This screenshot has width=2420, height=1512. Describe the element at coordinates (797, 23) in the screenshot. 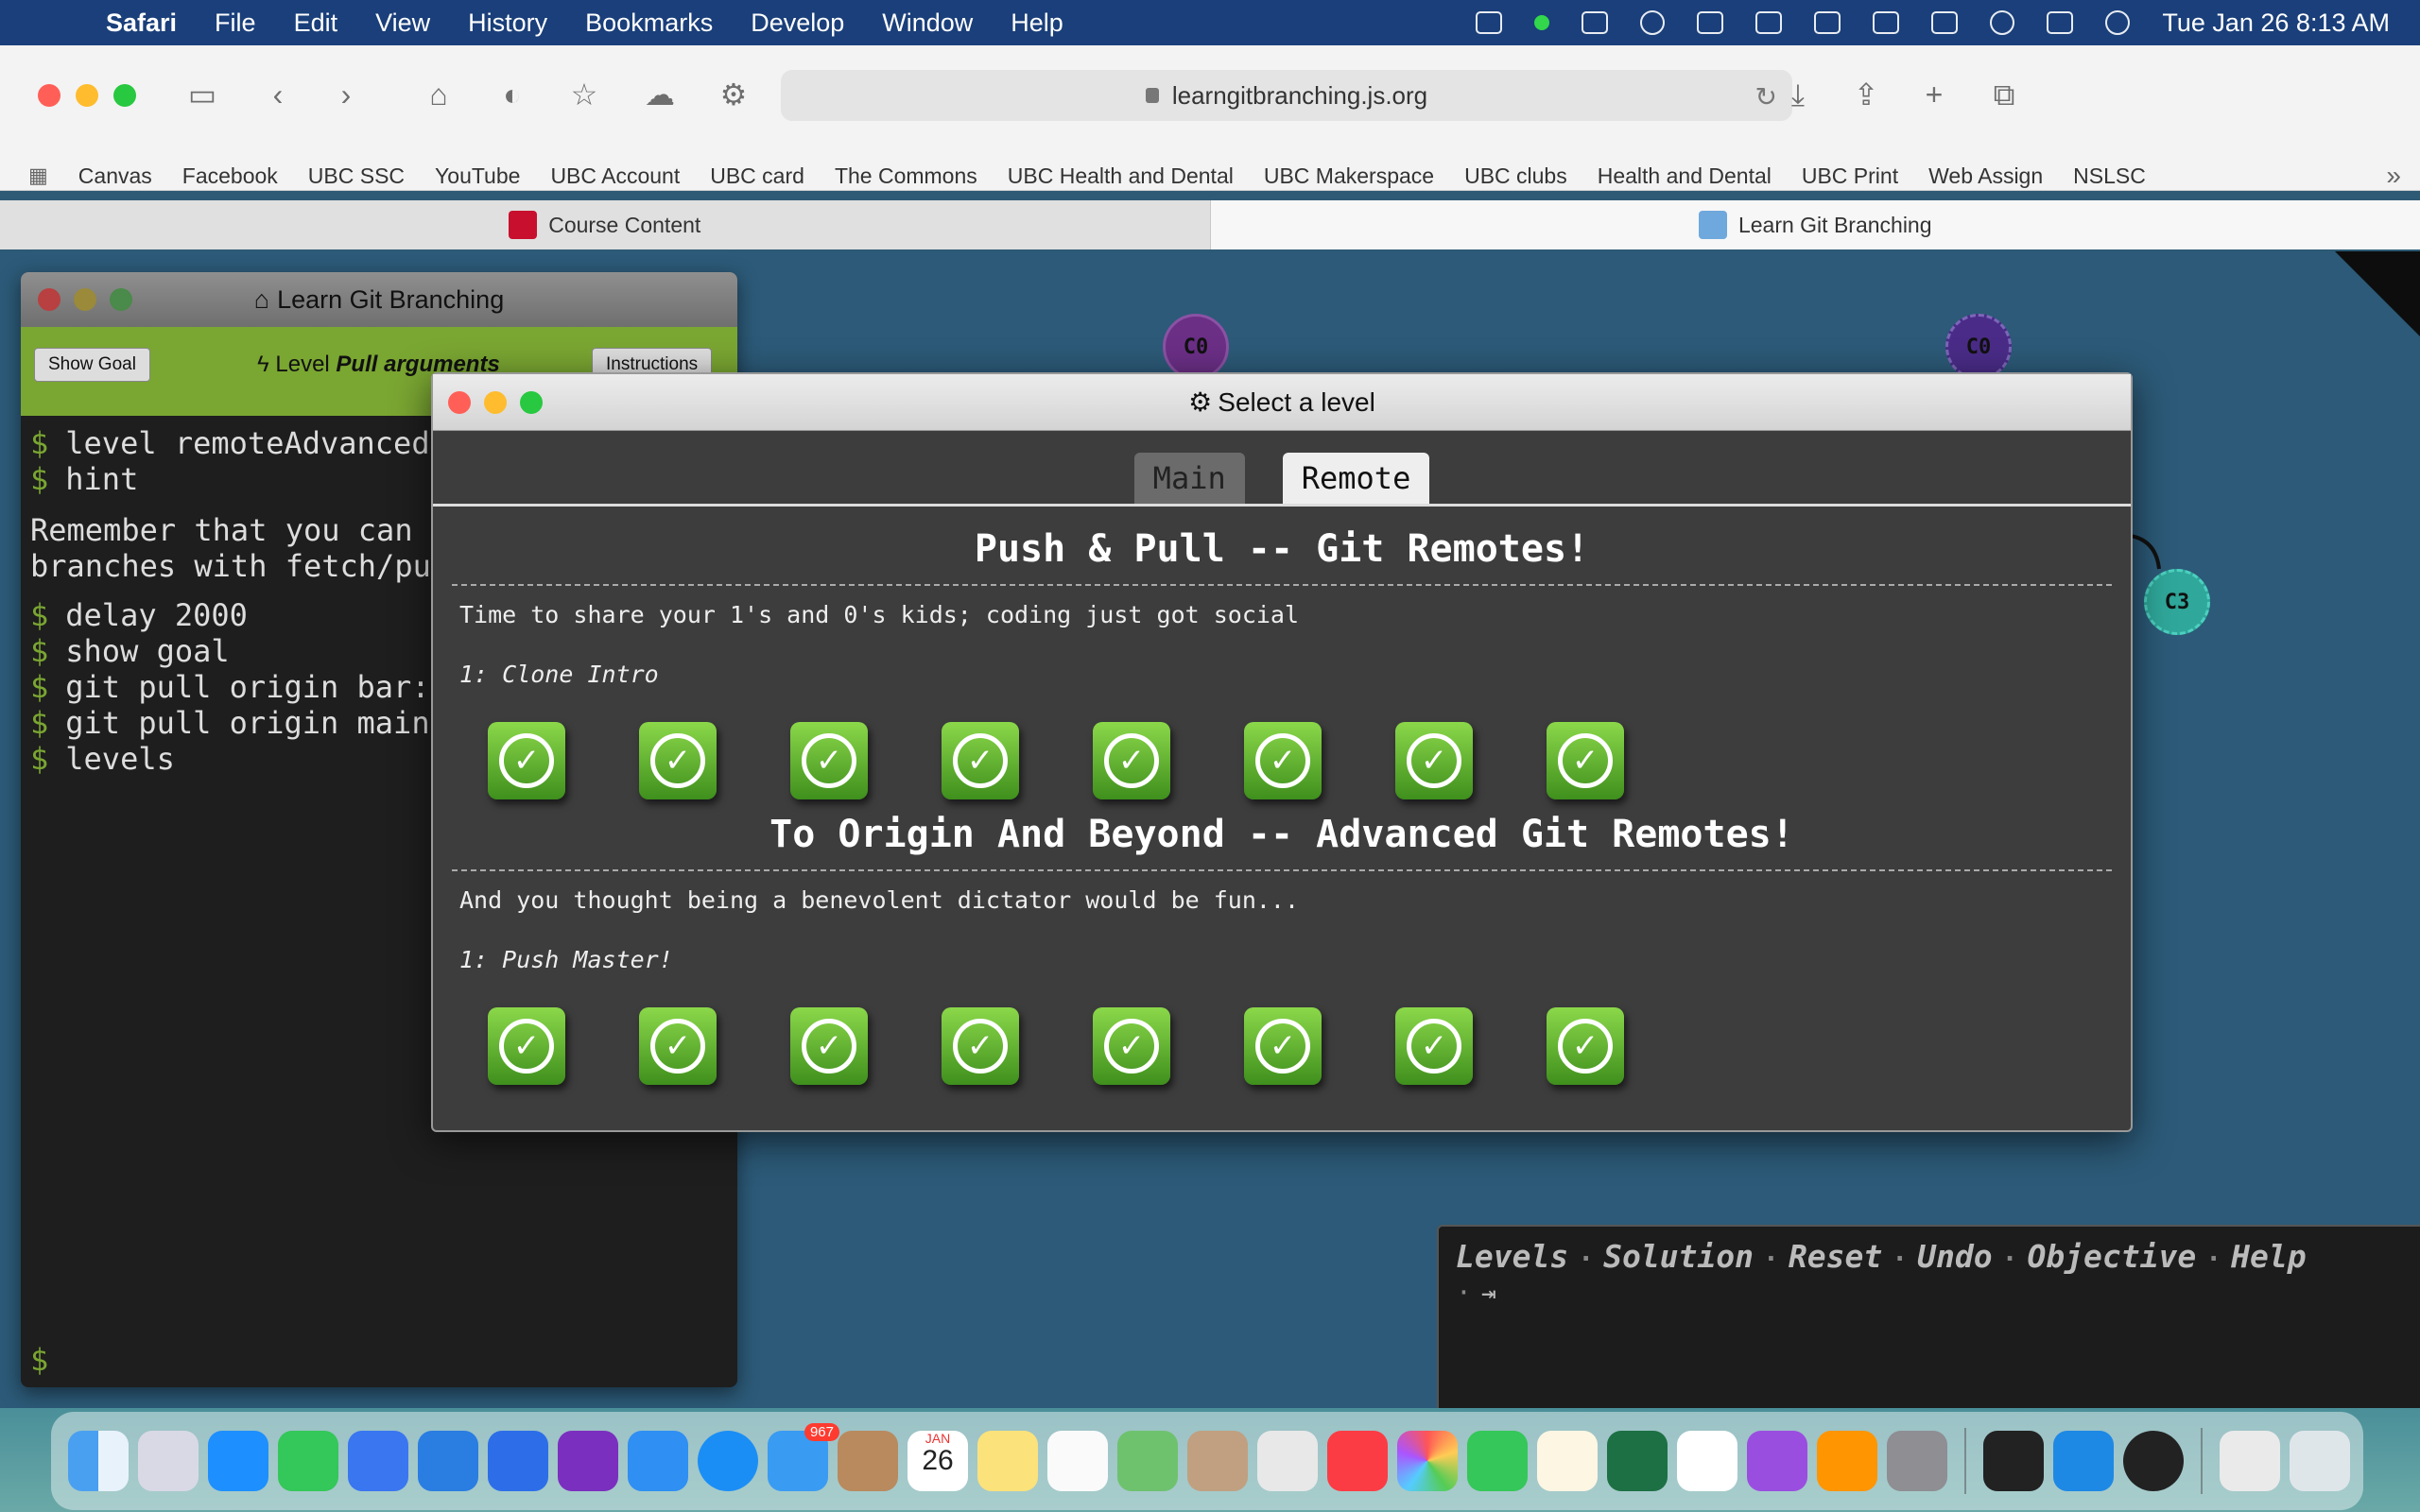

I see `menu-develop: Develop` at that location.